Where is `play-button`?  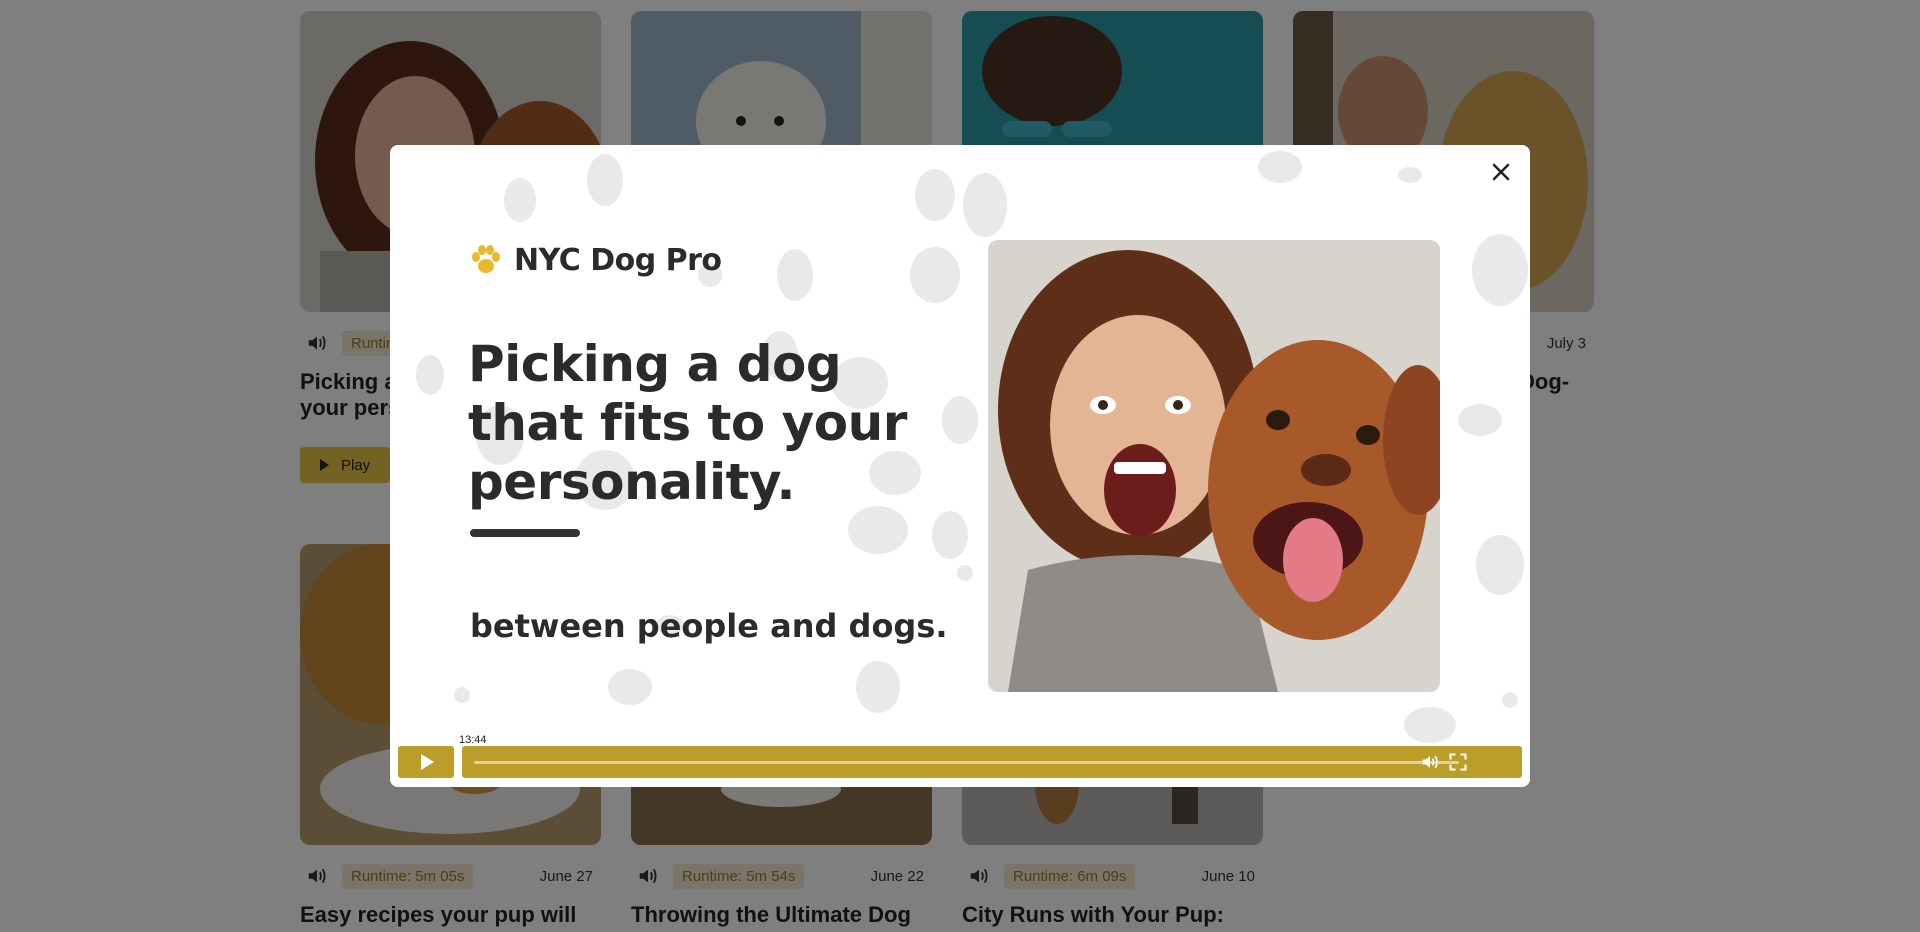 play-button is located at coordinates (426, 762).